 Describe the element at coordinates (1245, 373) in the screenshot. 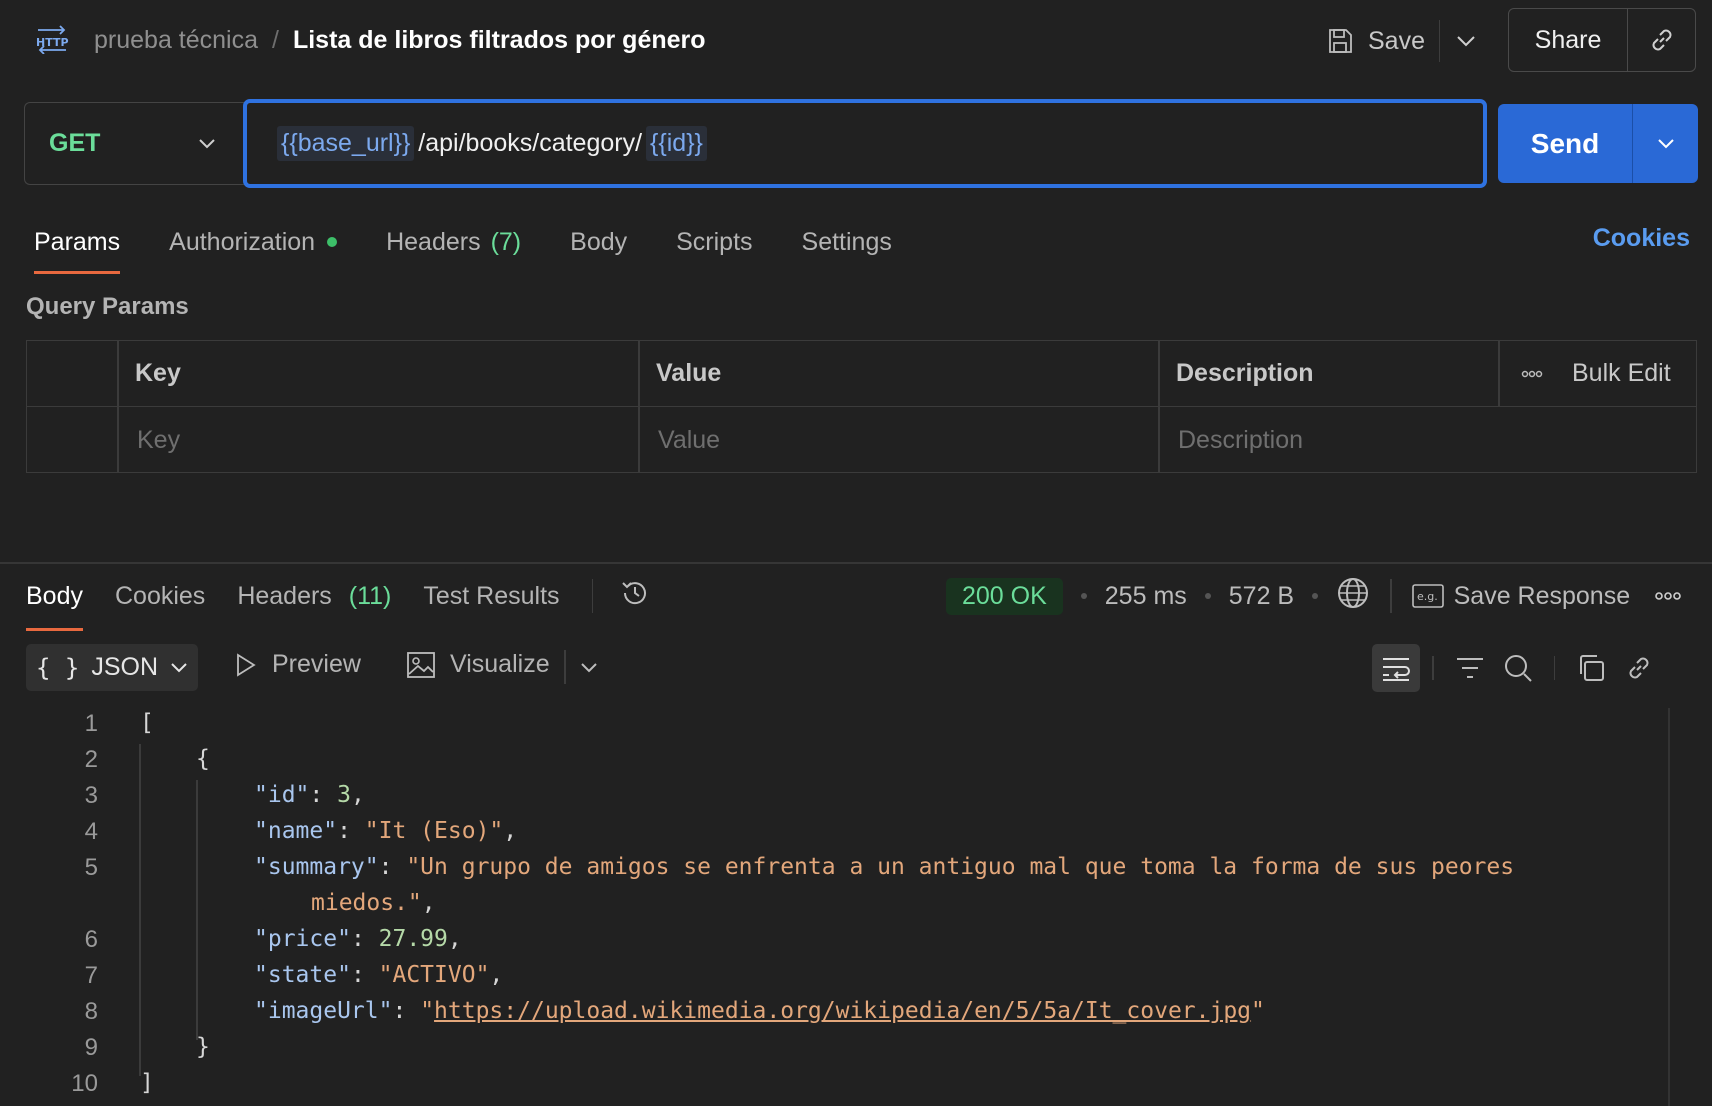

I see `column-header-description: Description` at that location.